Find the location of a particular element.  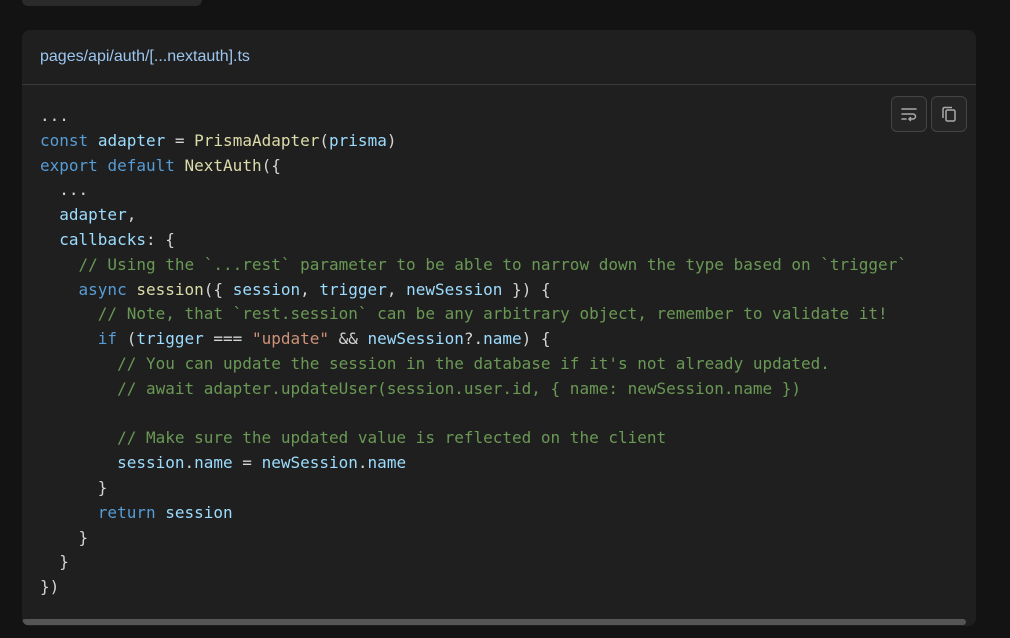

code-line: session.name = newSession.name is located at coordinates (473, 463).